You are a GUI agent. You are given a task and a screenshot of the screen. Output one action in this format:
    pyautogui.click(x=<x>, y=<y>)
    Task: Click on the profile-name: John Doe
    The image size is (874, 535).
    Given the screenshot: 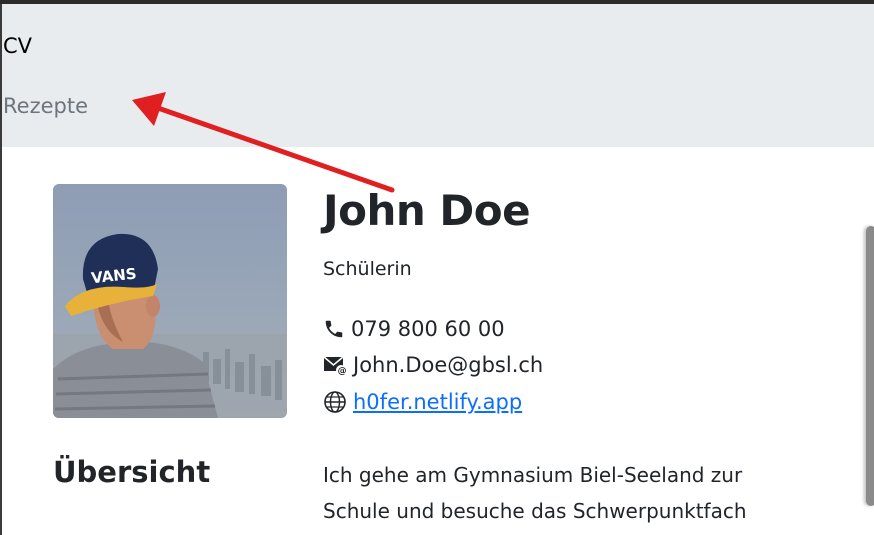 What is the action you would take?
    pyautogui.click(x=427, y=210)
    